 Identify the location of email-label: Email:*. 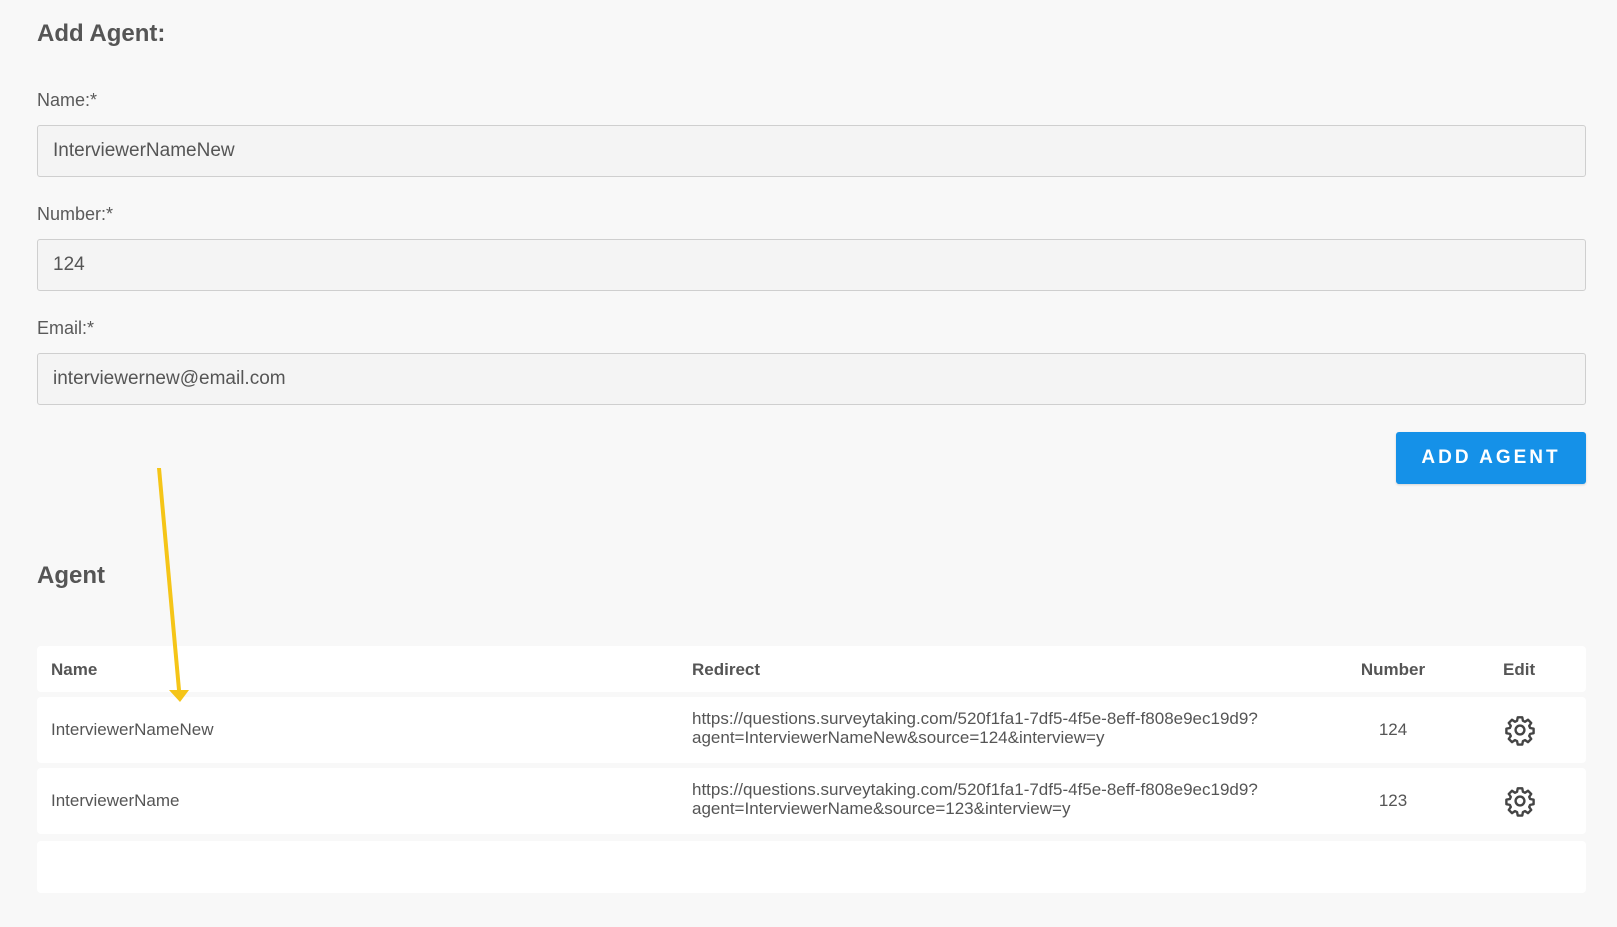
(66, 328).